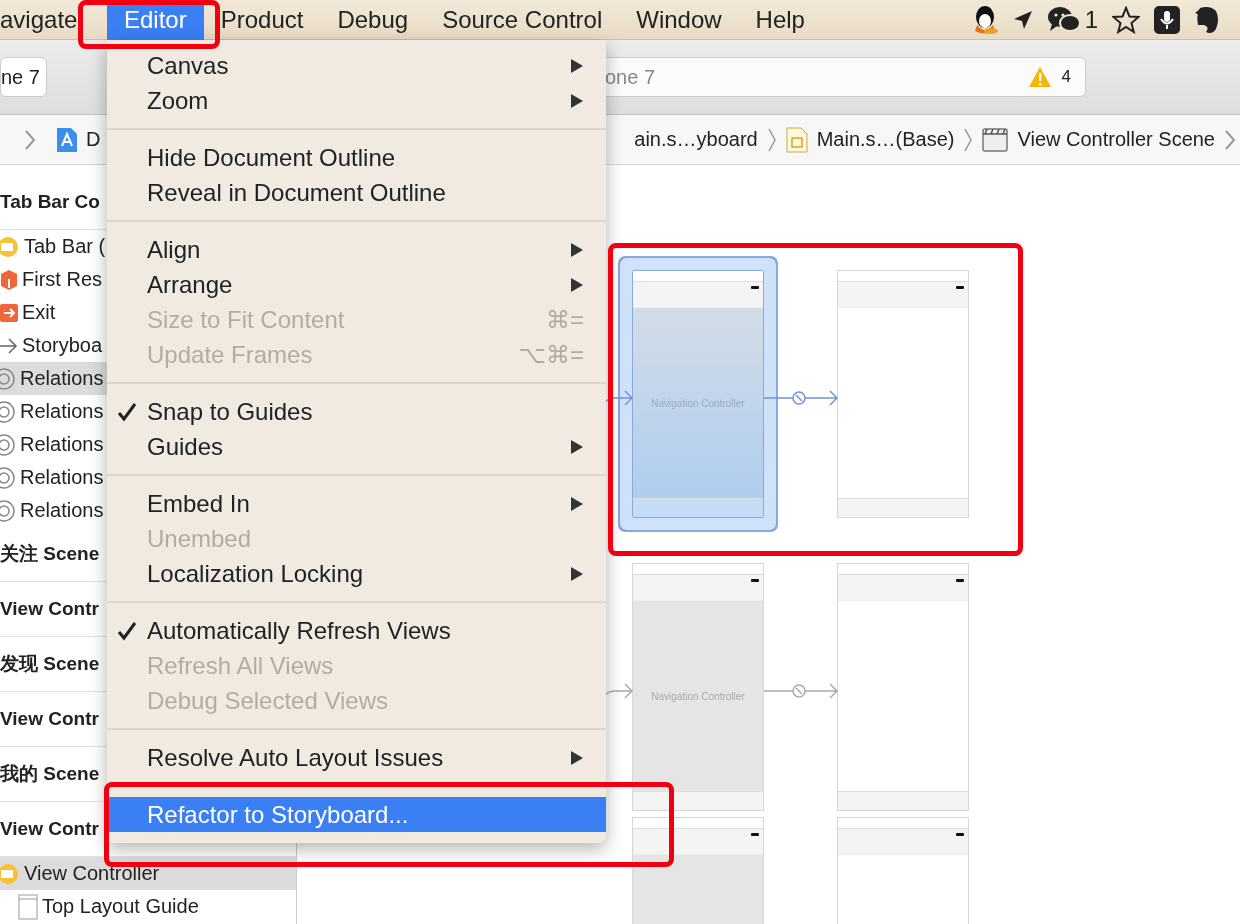 The width and height of the screenshot is (1240, 924). What do you see at coordinates (551, 354) in the screenshot?
I see `shortcut-text: ⌥⌘=` at bounding box center [551, 354].